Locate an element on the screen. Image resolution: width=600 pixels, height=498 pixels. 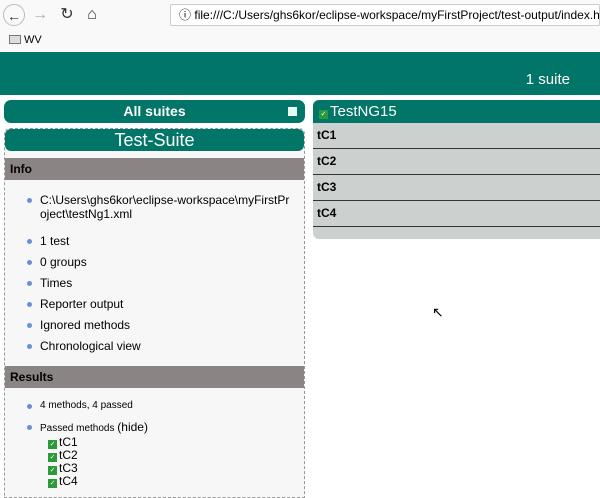
all-suites-bar: All suites is located at coordinates (154, 111).